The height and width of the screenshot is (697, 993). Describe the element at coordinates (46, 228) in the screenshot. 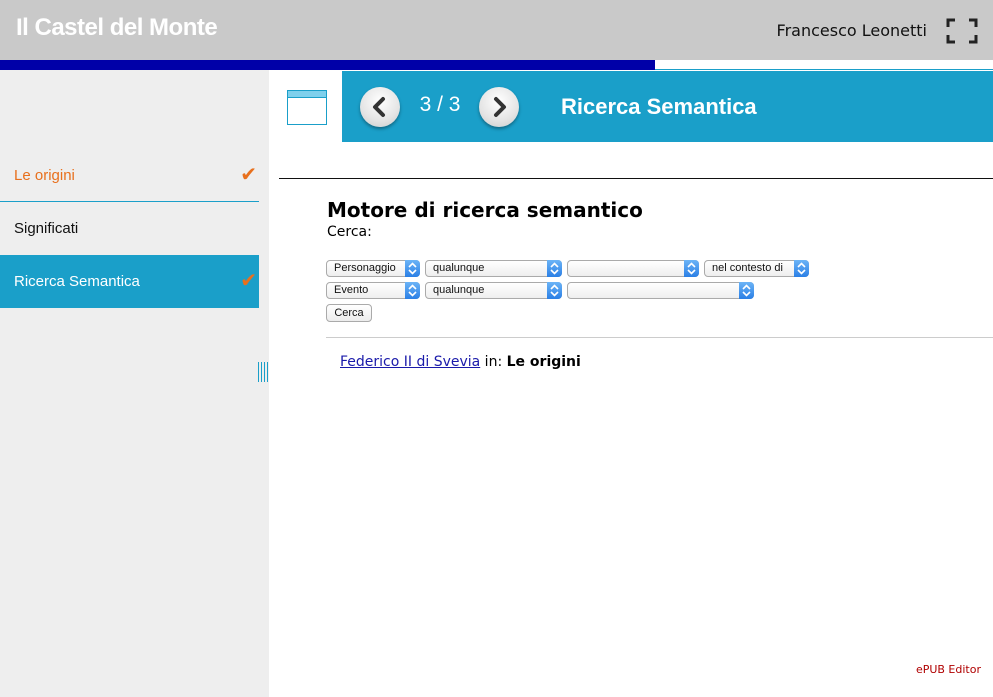

I see `sidebar-item-label: Significati` at that location.